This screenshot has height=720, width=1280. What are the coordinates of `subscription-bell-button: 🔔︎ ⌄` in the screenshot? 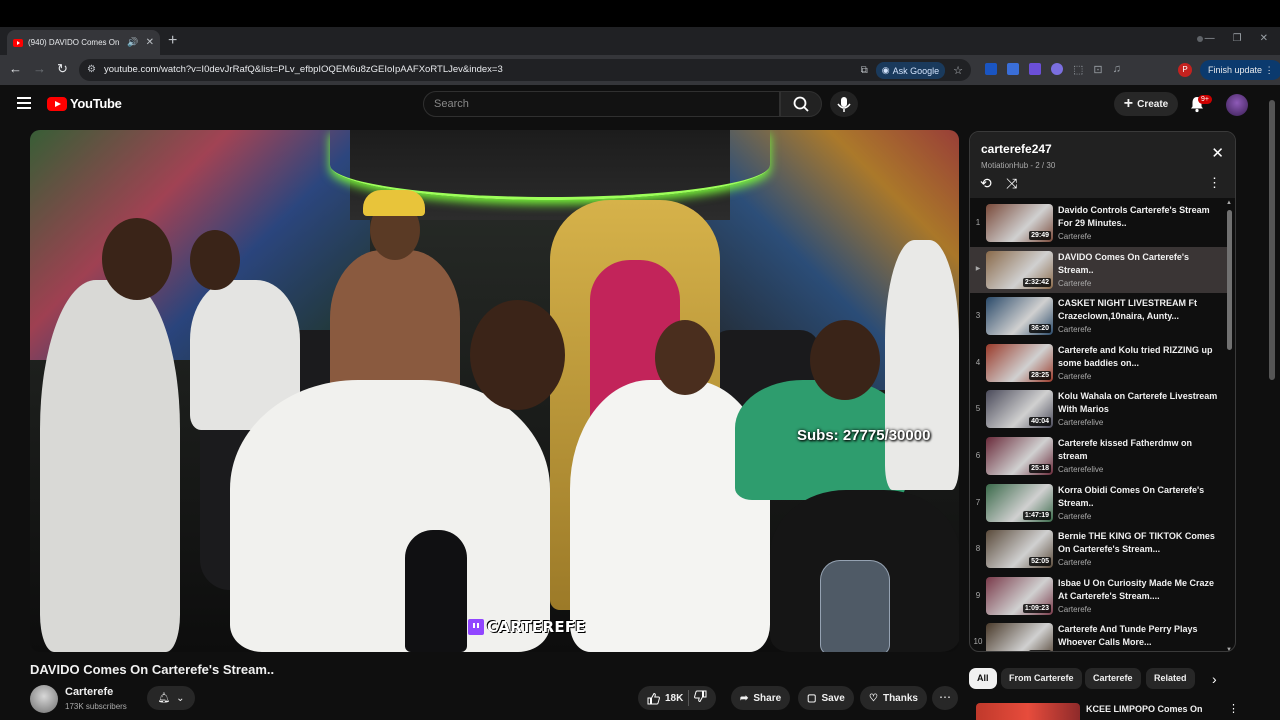 It's located at (171, 698).